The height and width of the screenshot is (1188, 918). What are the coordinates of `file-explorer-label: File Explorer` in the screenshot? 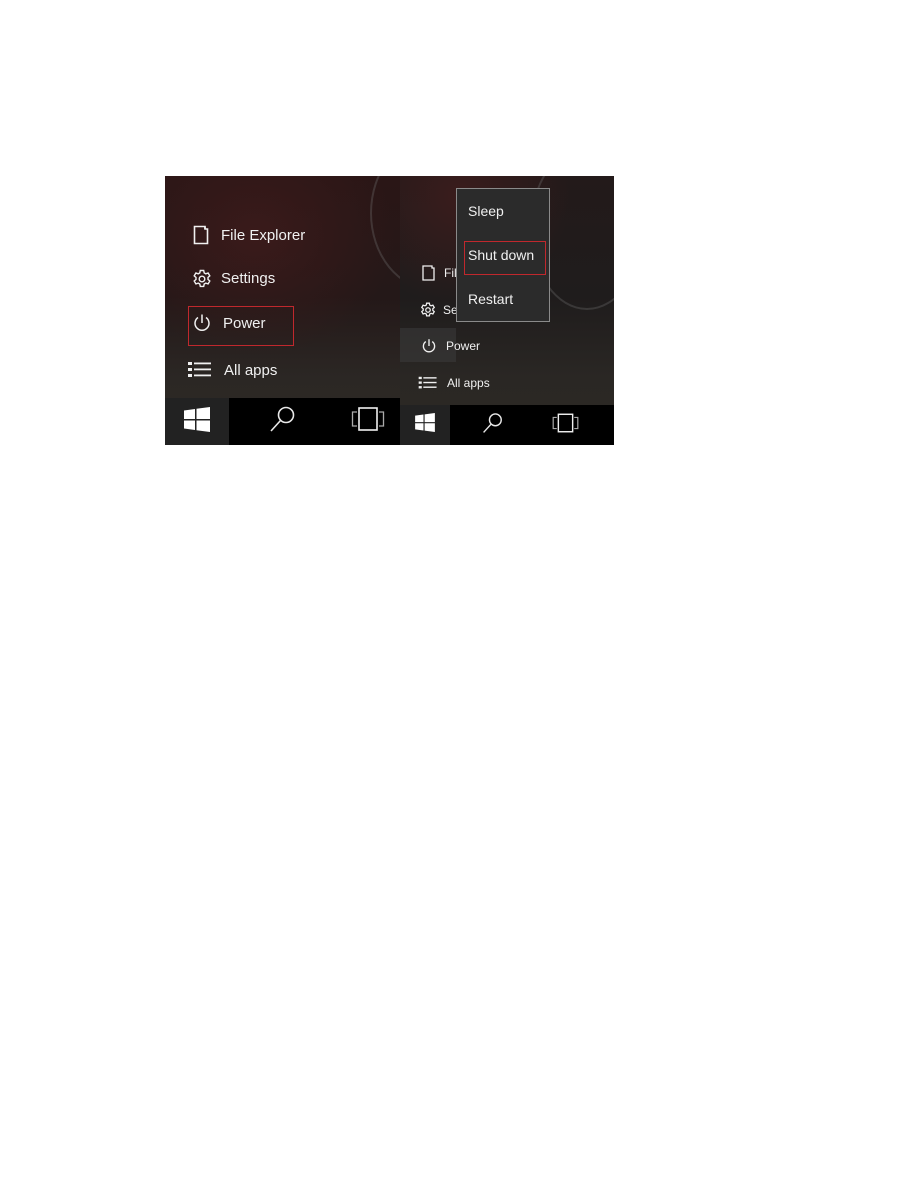 It's located at (263, 235).